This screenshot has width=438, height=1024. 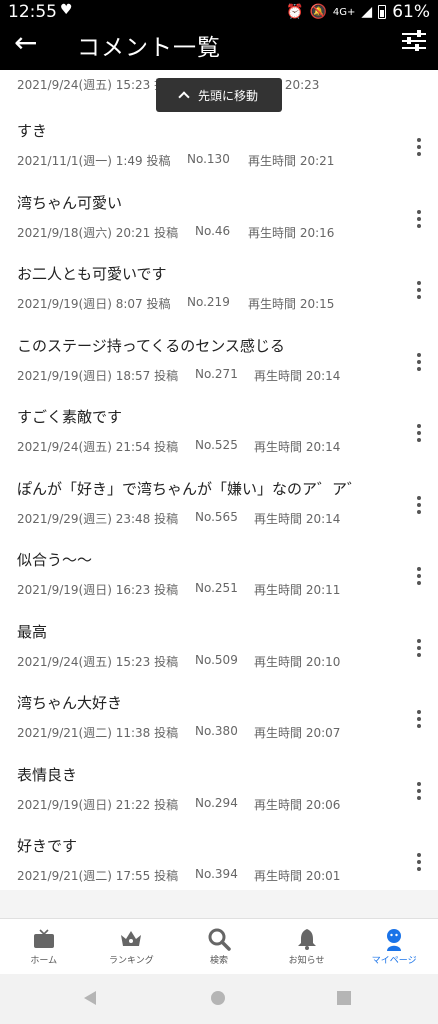 What do you see at coordinates (131, 961) in the screenshot?
I see `tab-label: ランキング` at bounding box center [131, 961].